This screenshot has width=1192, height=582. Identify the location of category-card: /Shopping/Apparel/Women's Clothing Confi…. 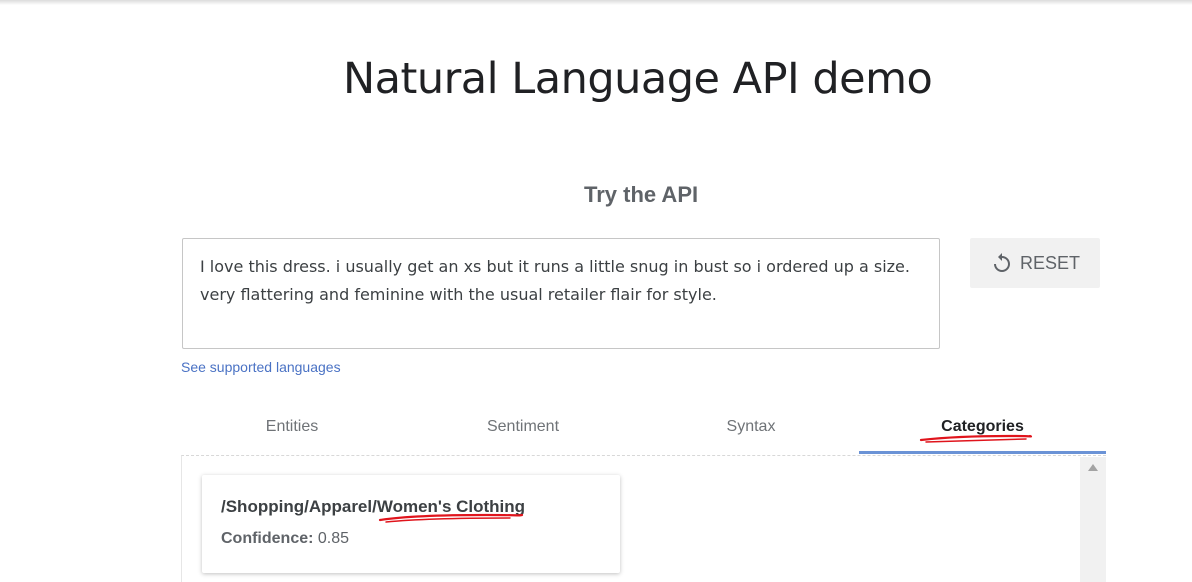
(411, 524).